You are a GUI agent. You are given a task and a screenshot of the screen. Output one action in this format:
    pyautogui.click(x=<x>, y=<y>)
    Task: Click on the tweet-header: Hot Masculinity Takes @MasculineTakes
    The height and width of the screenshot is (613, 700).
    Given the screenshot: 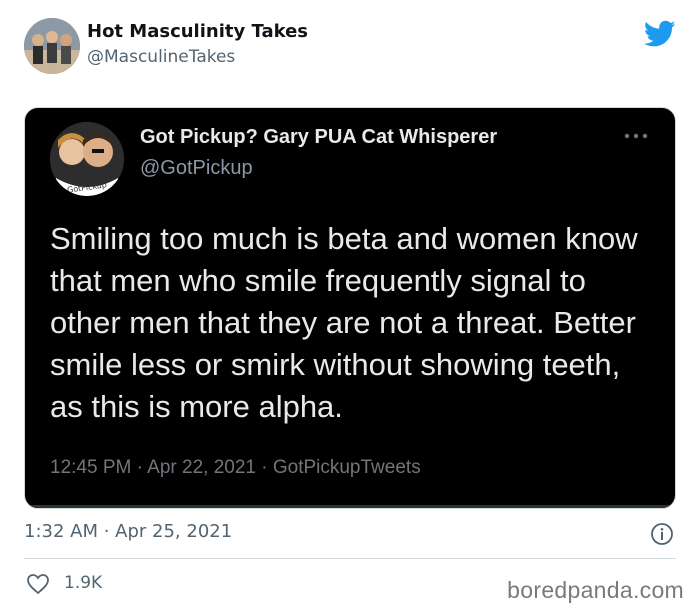 What is the action you would take?
    pyautogui.click(x=350, y=48)
    